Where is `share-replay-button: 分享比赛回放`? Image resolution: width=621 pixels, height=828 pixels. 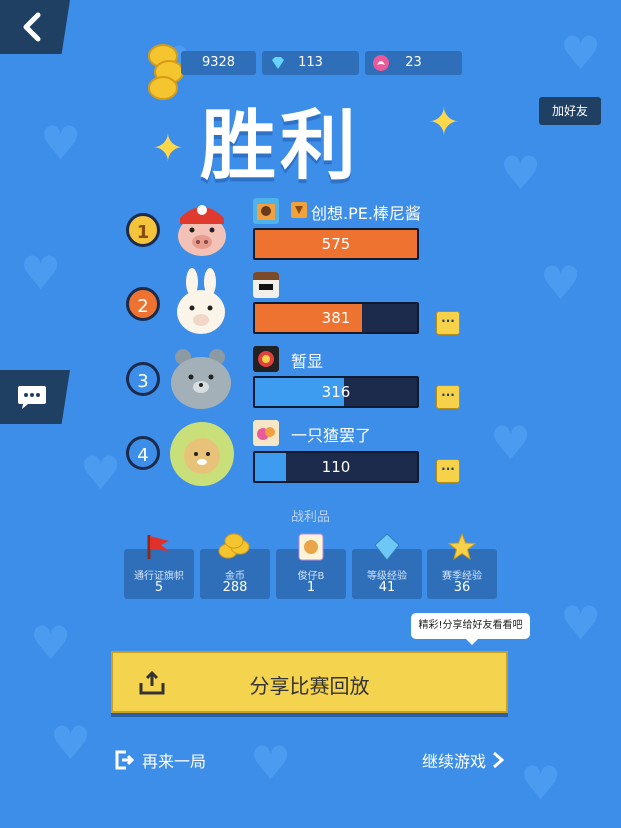
share-replay-button: 分享比赛回放 is located at coordinates (309, 682).